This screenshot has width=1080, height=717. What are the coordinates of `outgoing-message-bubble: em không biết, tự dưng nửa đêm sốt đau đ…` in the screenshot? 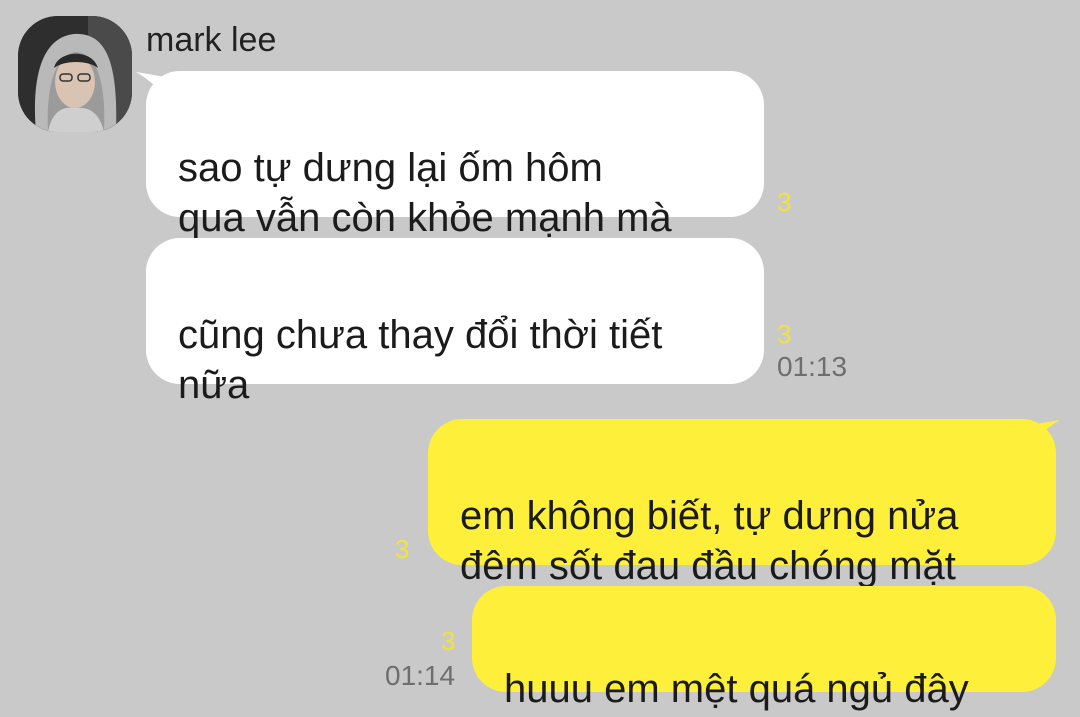 It's located at (742, 503).